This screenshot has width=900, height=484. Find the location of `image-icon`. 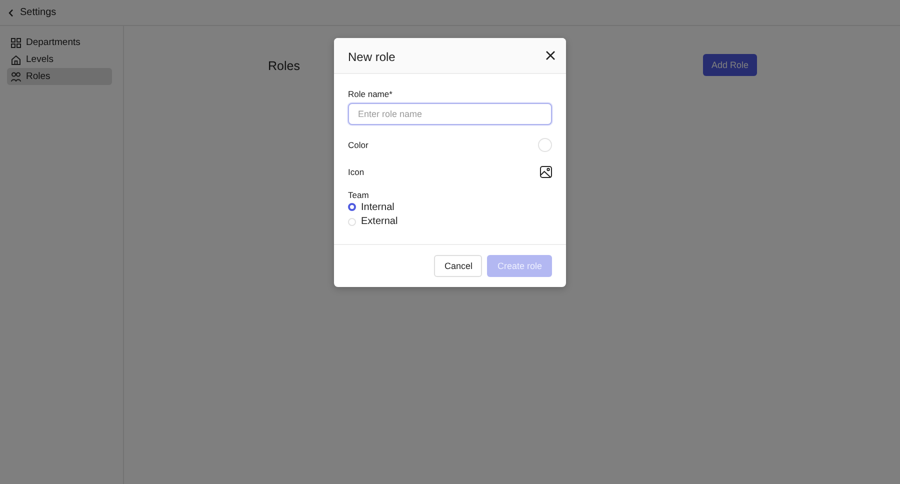

image-icon is located at coordinates (546, 172).